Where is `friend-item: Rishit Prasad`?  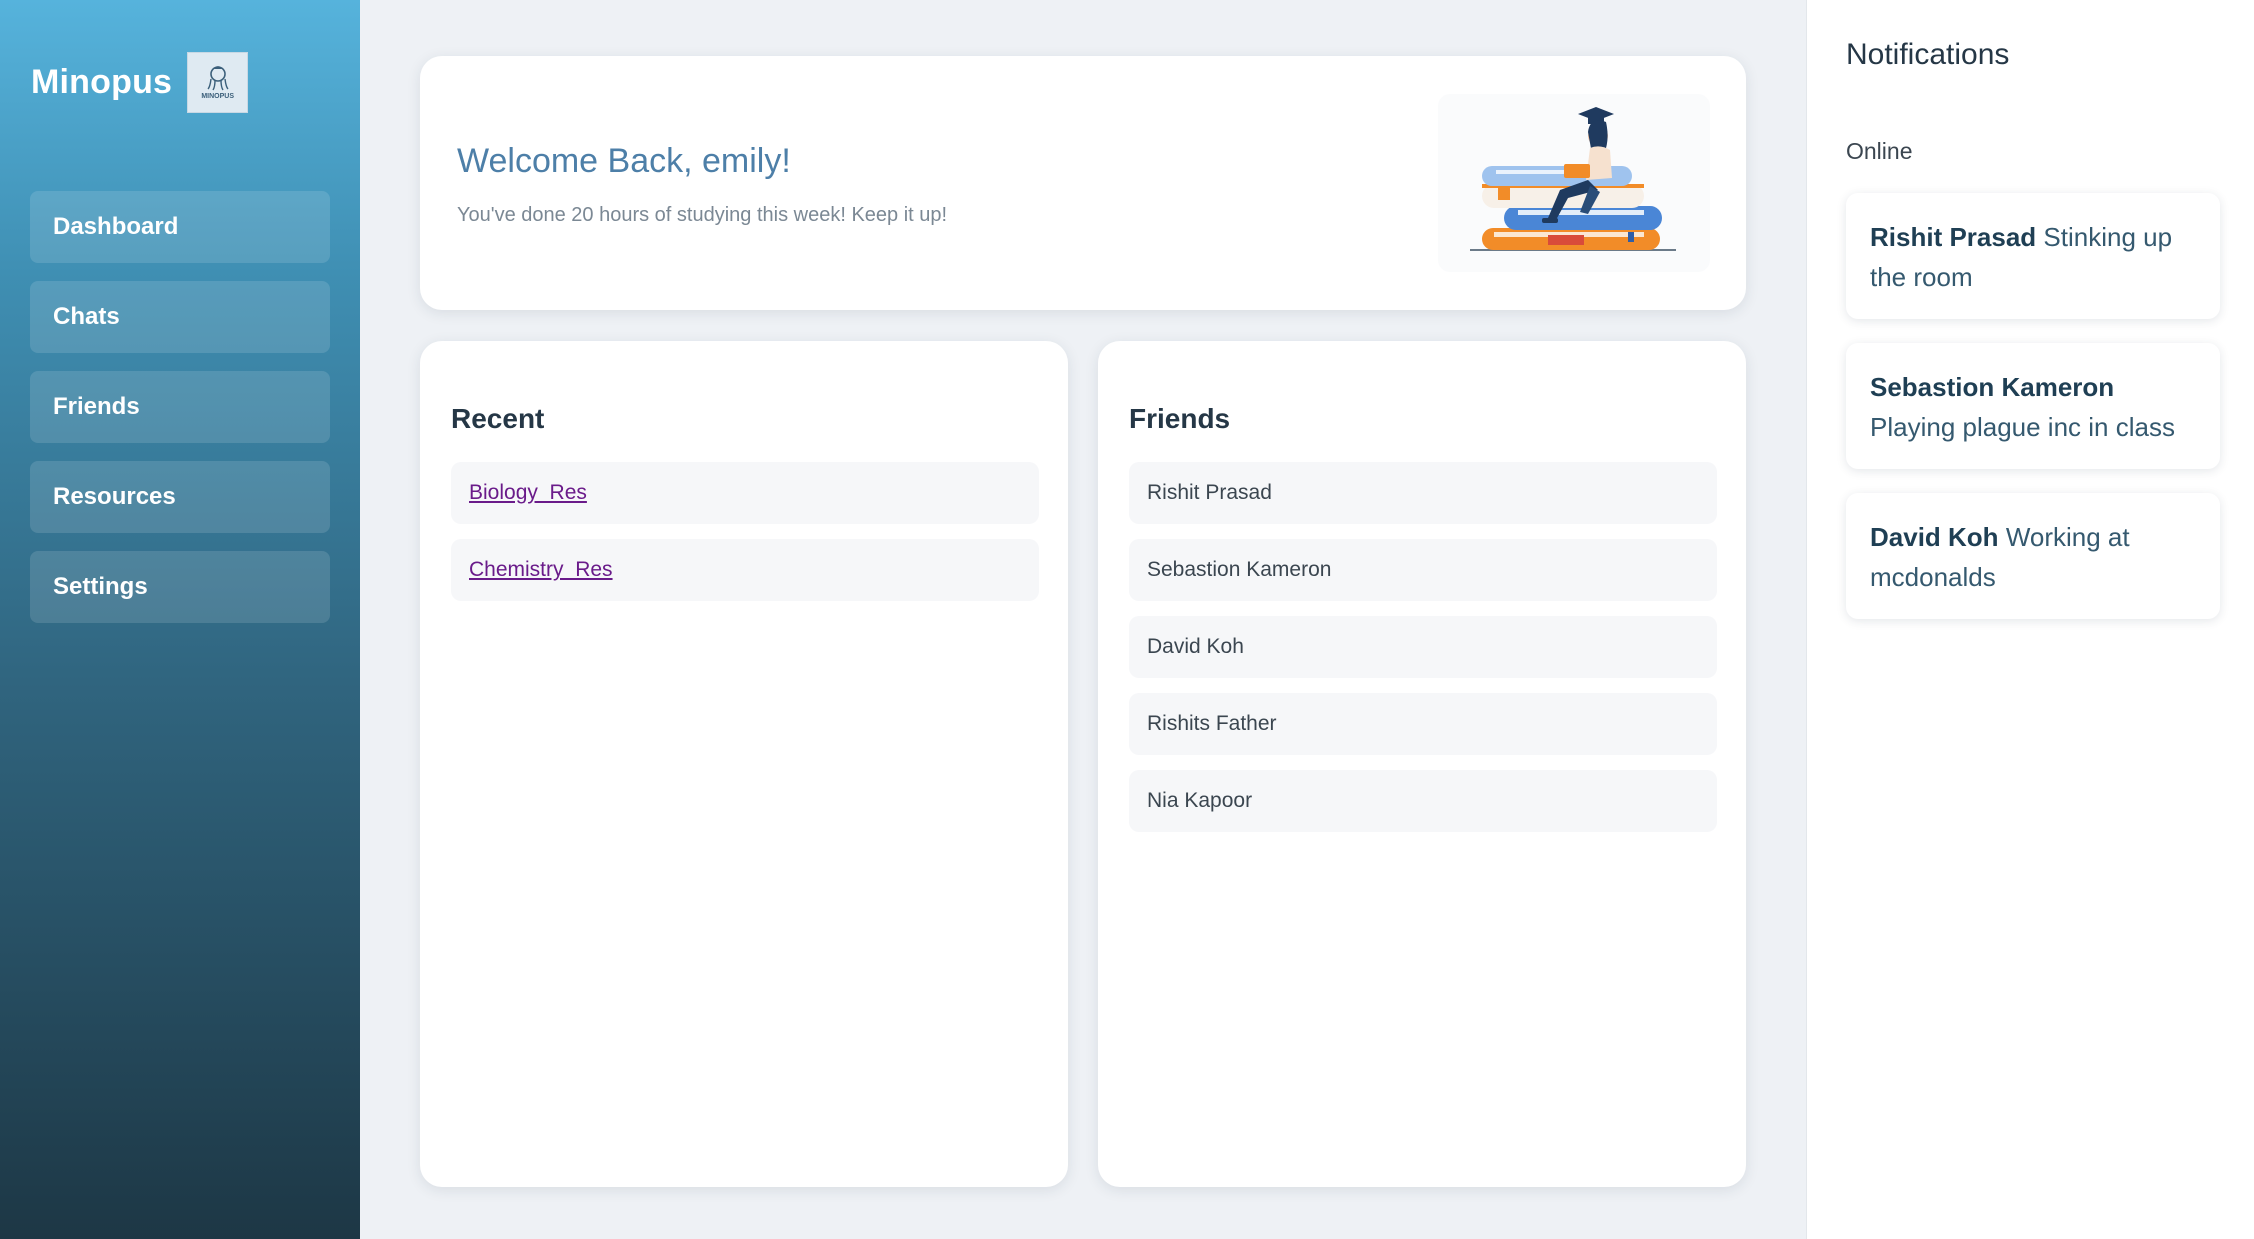 friend-item: Rishit Prasad is located at coordinates (1423, 493).